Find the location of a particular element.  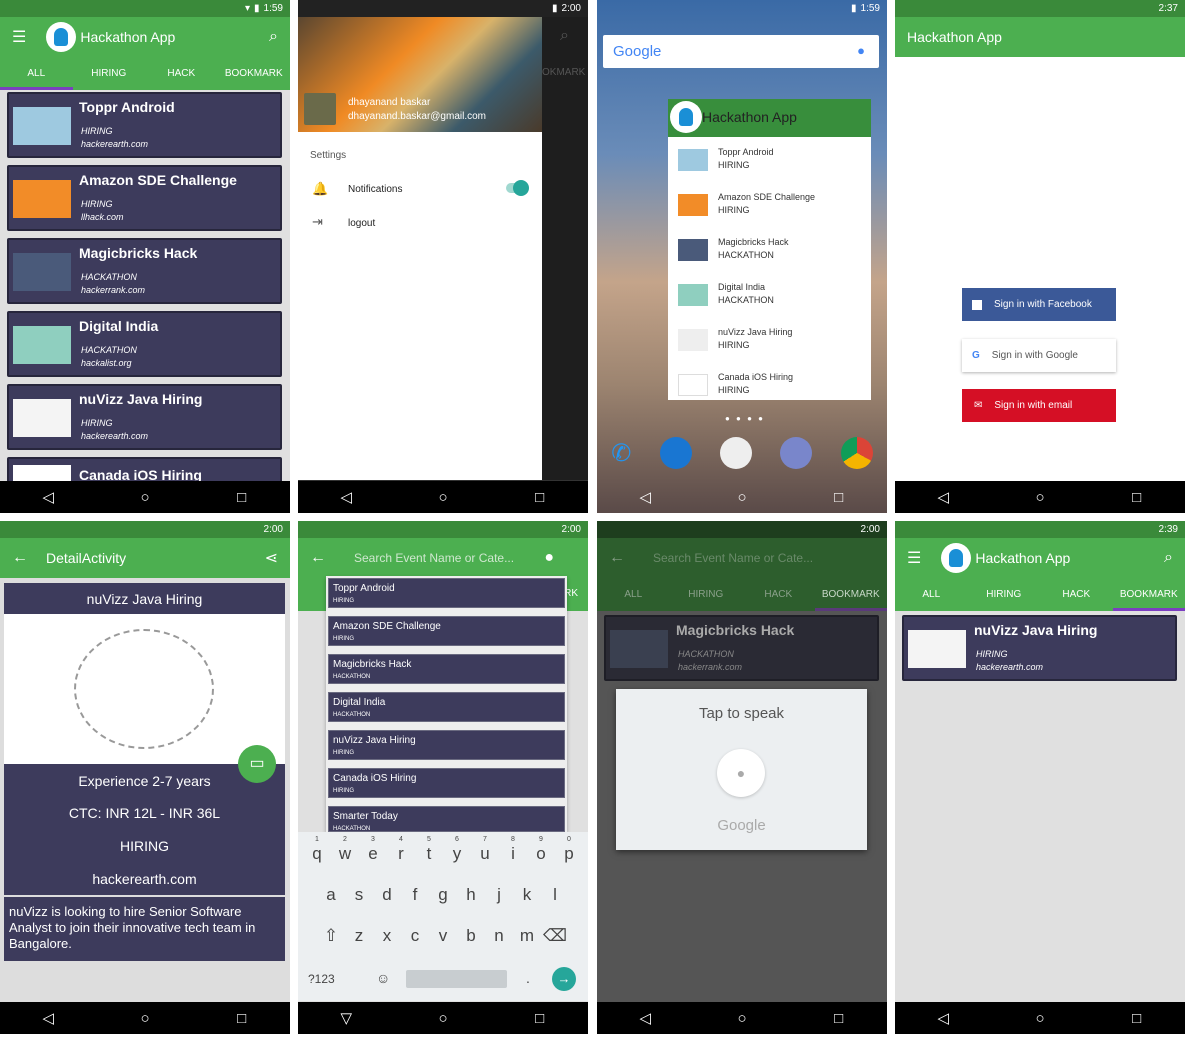

suggestion-item: Canada iOS Hiring HIRING is located at coordinates (446, 783).